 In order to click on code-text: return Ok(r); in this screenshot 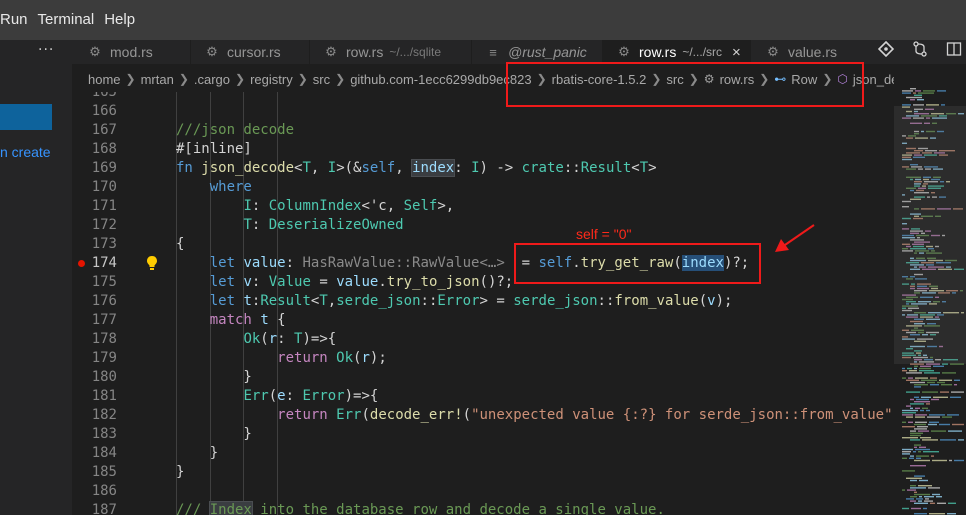, I will do `click(332, 358)`.